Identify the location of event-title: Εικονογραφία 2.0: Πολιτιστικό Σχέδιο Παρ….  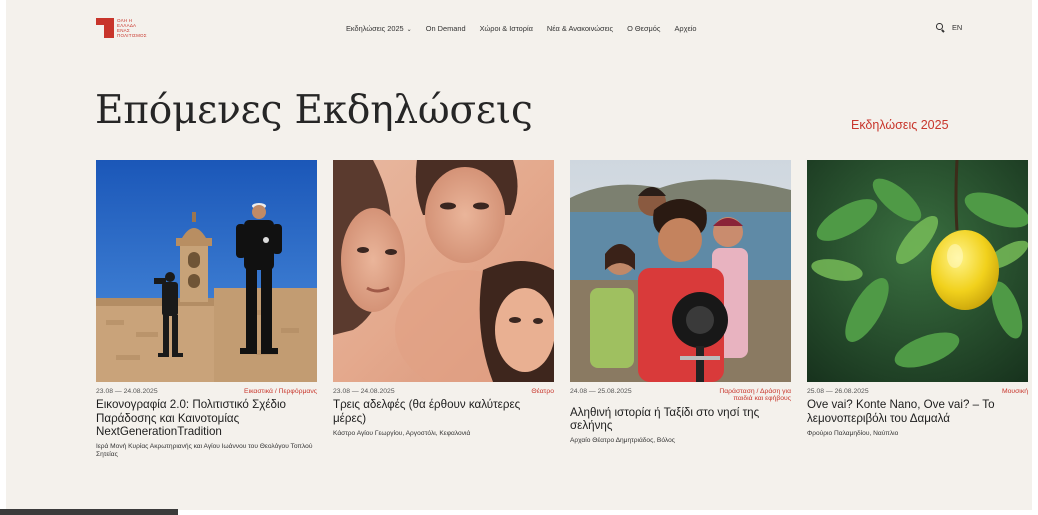
(206, 418).